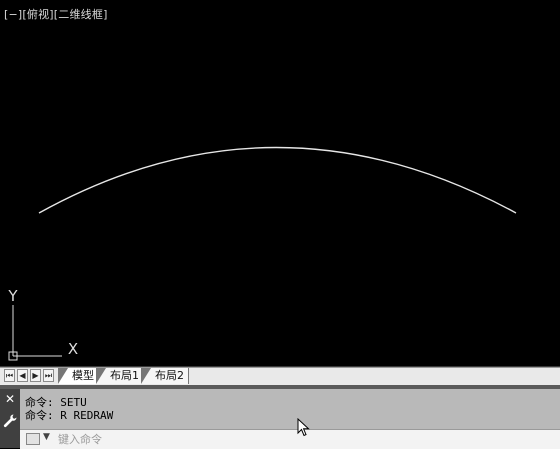 This screenshot has height=449, width=560. What do you see at coordinates (10, 421) in the screenshot?
I see `wrench-icon` at bounding box center [10, 421].